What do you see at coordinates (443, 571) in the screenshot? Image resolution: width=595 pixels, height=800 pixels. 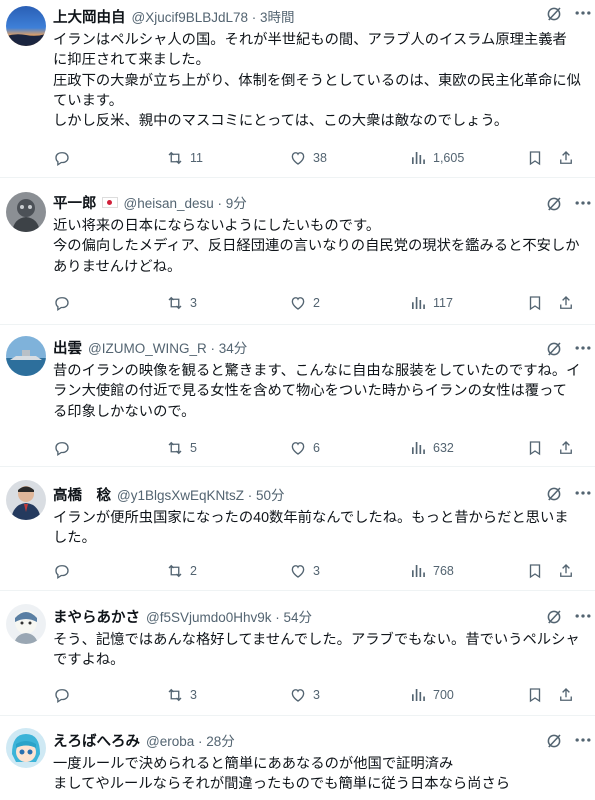 I see `view-count: 768` at bounding box center [443, 571].